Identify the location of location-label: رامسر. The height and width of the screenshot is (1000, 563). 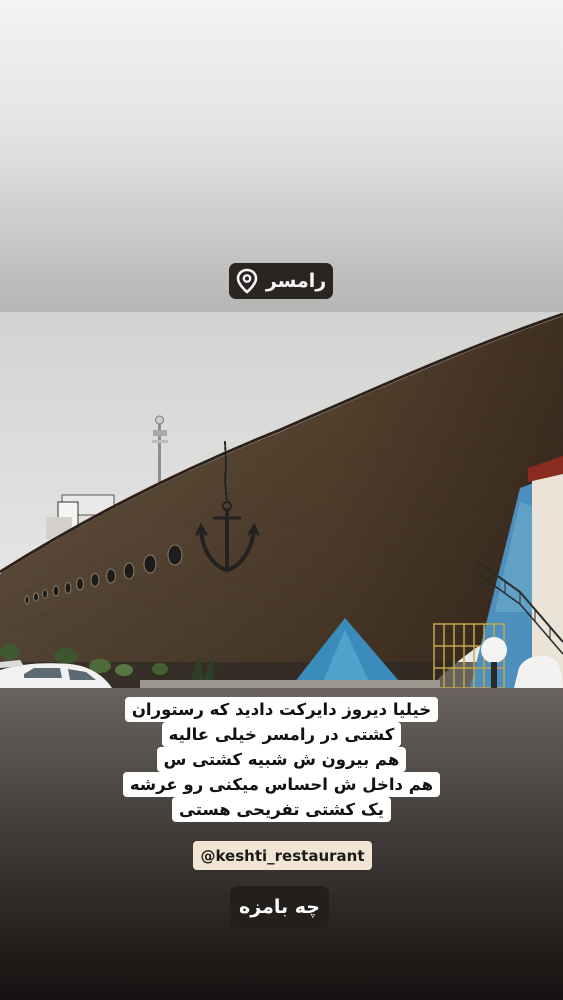
(296, 281).